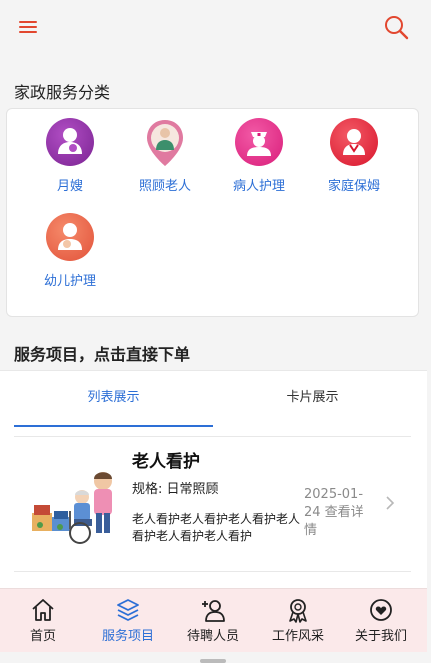 The image size is (431, 663). Describe the element at coordinates (165, 143) in the screenshot. I see `elderly-care-pin-icon` at that location.